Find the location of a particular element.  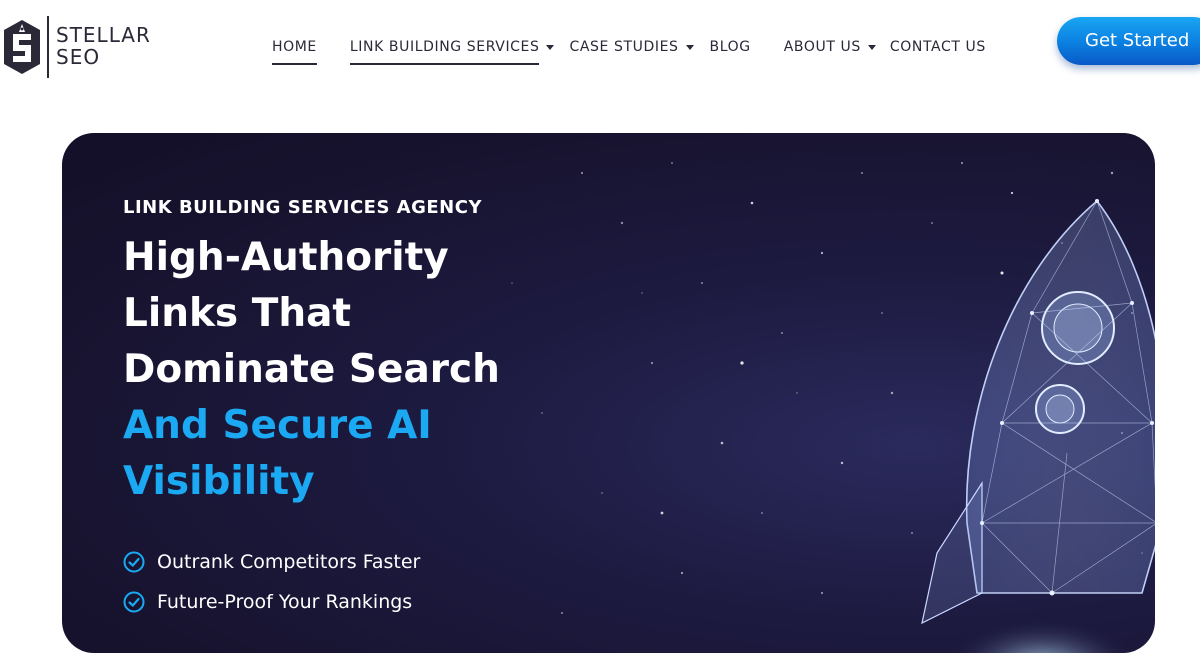

benefit-text: Outrank Competitors Faster is located at coordinates (289, 562).